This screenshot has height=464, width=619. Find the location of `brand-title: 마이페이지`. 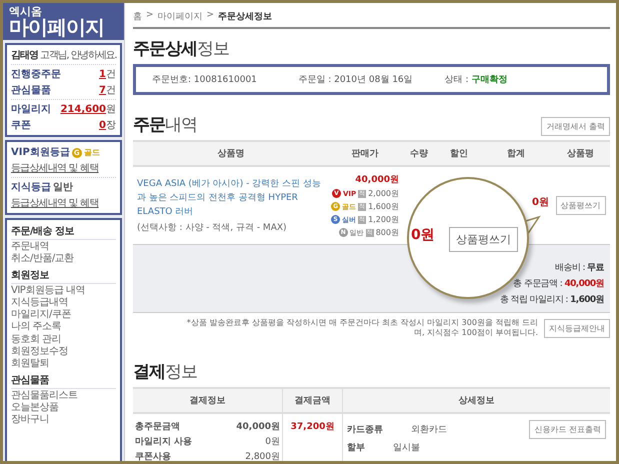

brand-title: 마이페이지 is located at coordinates (57, 27).